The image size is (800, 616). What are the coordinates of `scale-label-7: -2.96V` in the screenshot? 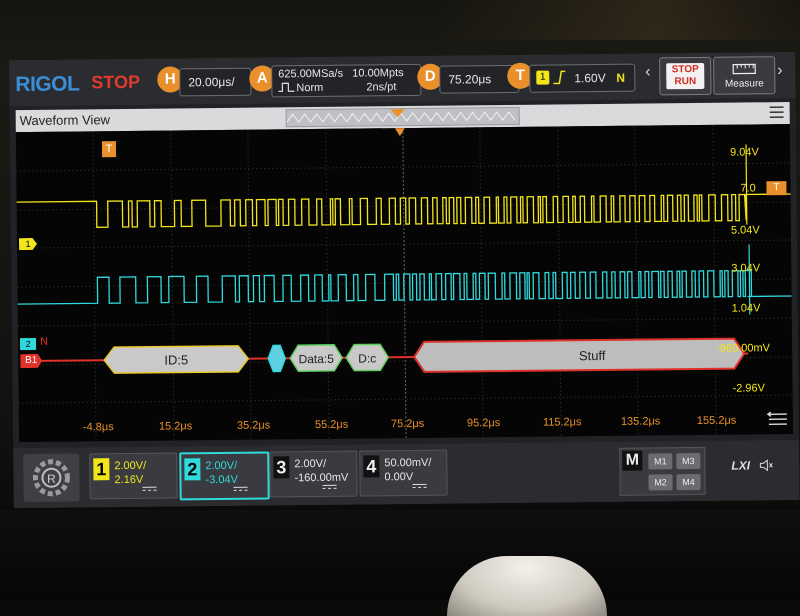 It's located at (749, 388).